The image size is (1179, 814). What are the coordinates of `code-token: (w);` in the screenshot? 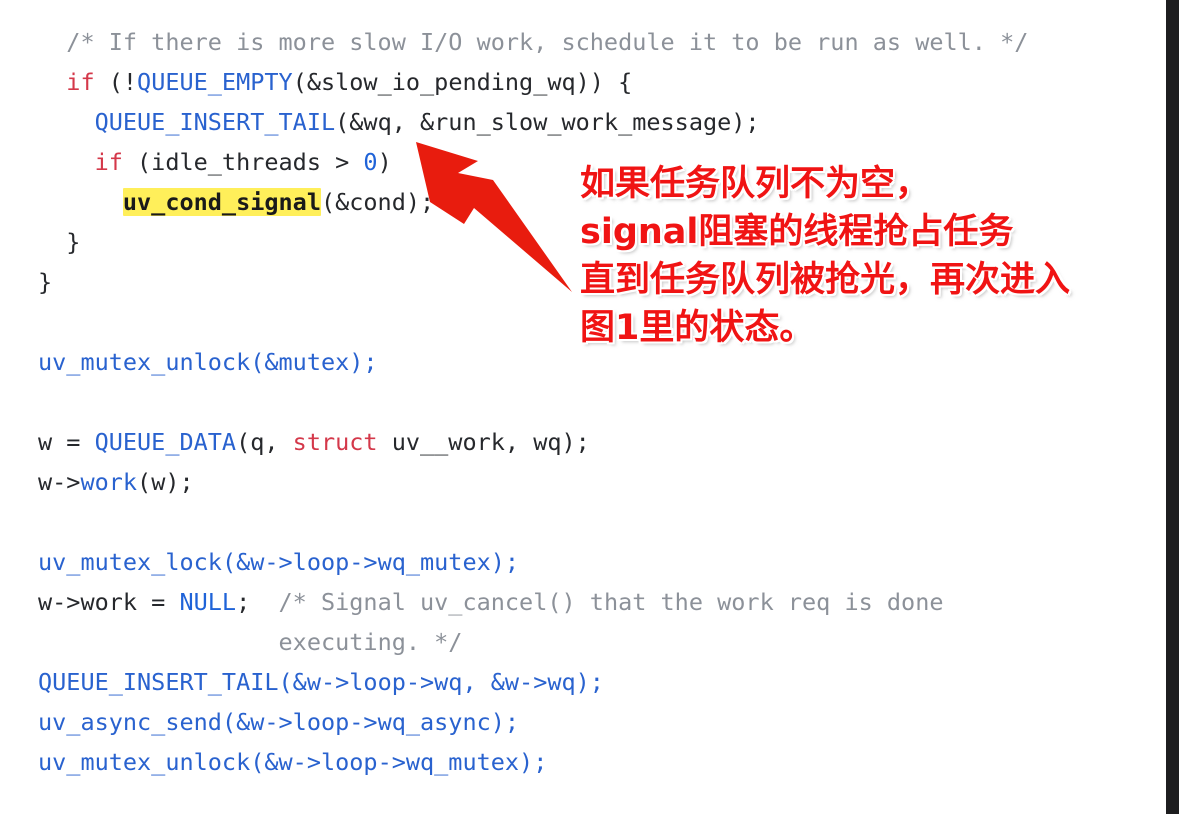 It's located at (165, 482).